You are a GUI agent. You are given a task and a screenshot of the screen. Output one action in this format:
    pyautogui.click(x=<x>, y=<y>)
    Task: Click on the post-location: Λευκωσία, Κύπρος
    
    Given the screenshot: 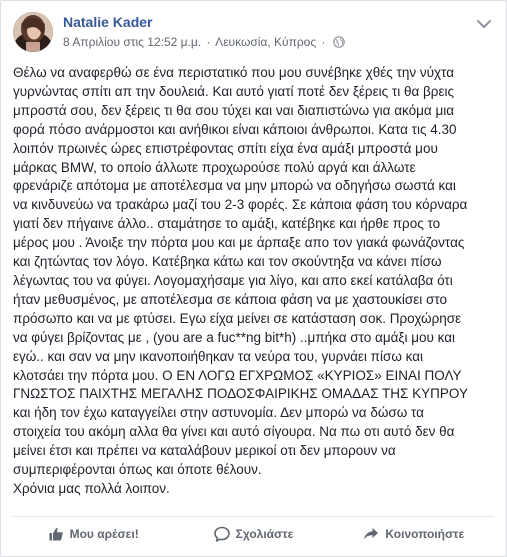 What is the action you would take?
    pyautogui.click(x=265, y=42)
    